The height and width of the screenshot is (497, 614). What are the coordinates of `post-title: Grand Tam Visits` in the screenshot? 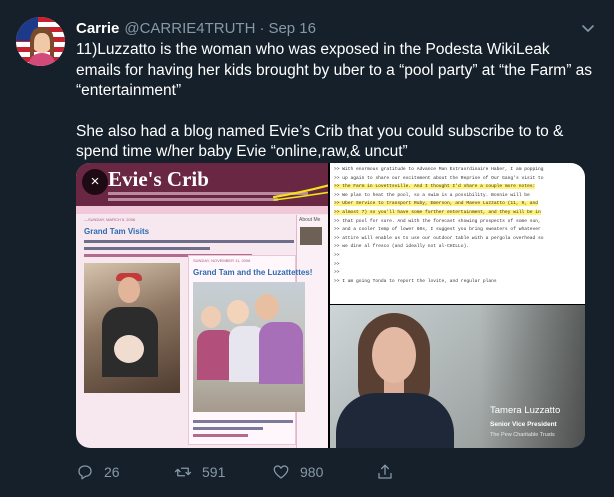 It's located at (117, 231).